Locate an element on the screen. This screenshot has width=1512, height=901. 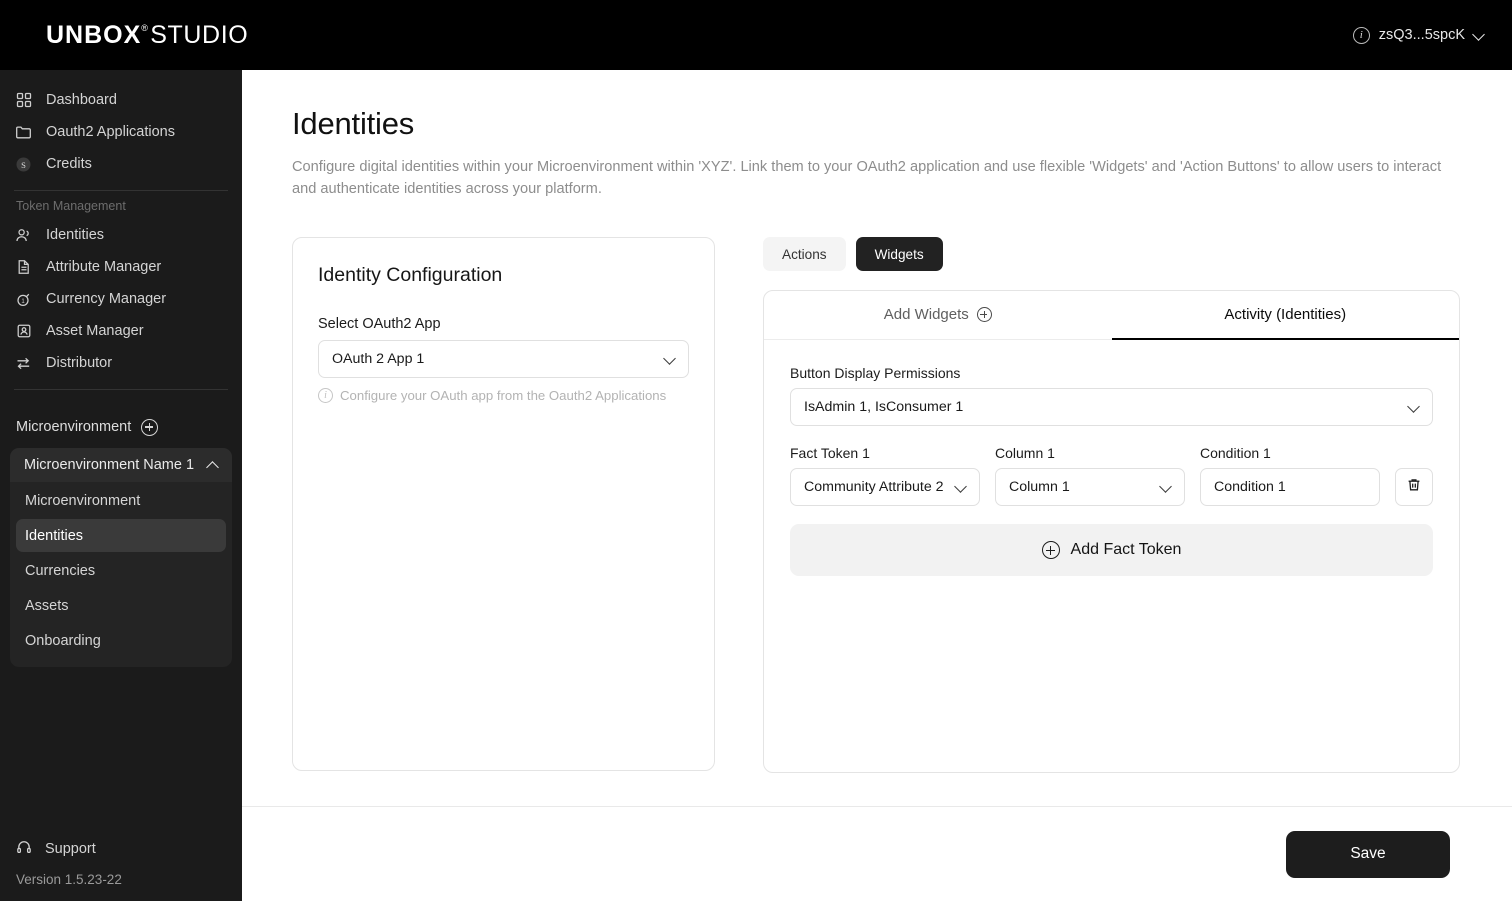
sidebar-item-currencies: Currencies is located at coordinates (121, 570).